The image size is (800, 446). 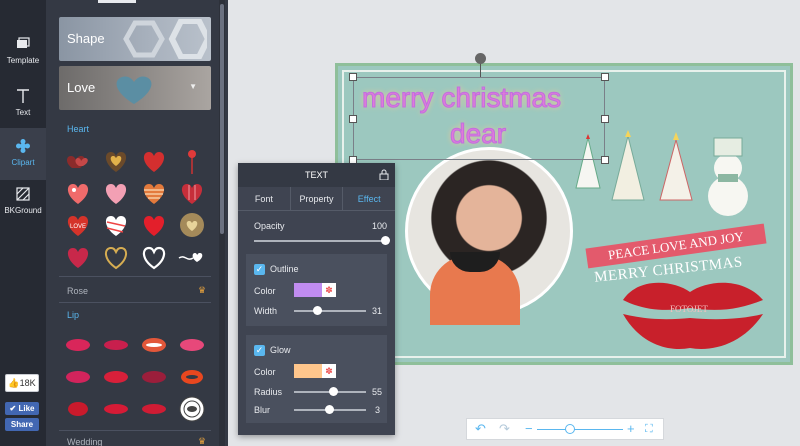 What do you see at coordinates (308, 290) in the screenshot?
I see `outline-color-swatch` at bounding box center [308, 290].